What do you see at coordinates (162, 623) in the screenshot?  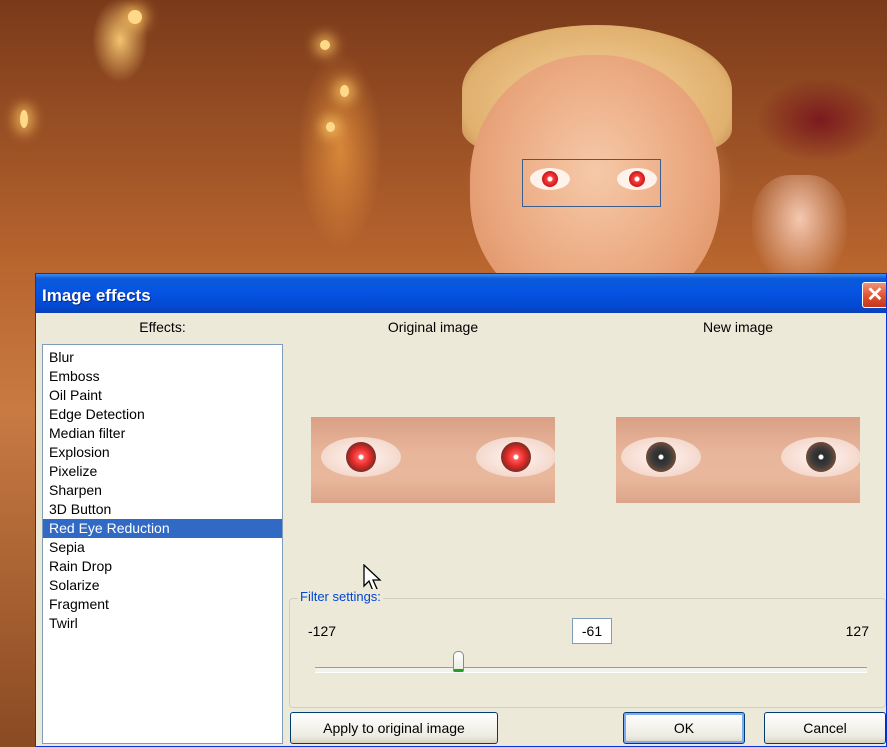 I see `effects-list-item: Twirl` at bounding box center [162, 623].